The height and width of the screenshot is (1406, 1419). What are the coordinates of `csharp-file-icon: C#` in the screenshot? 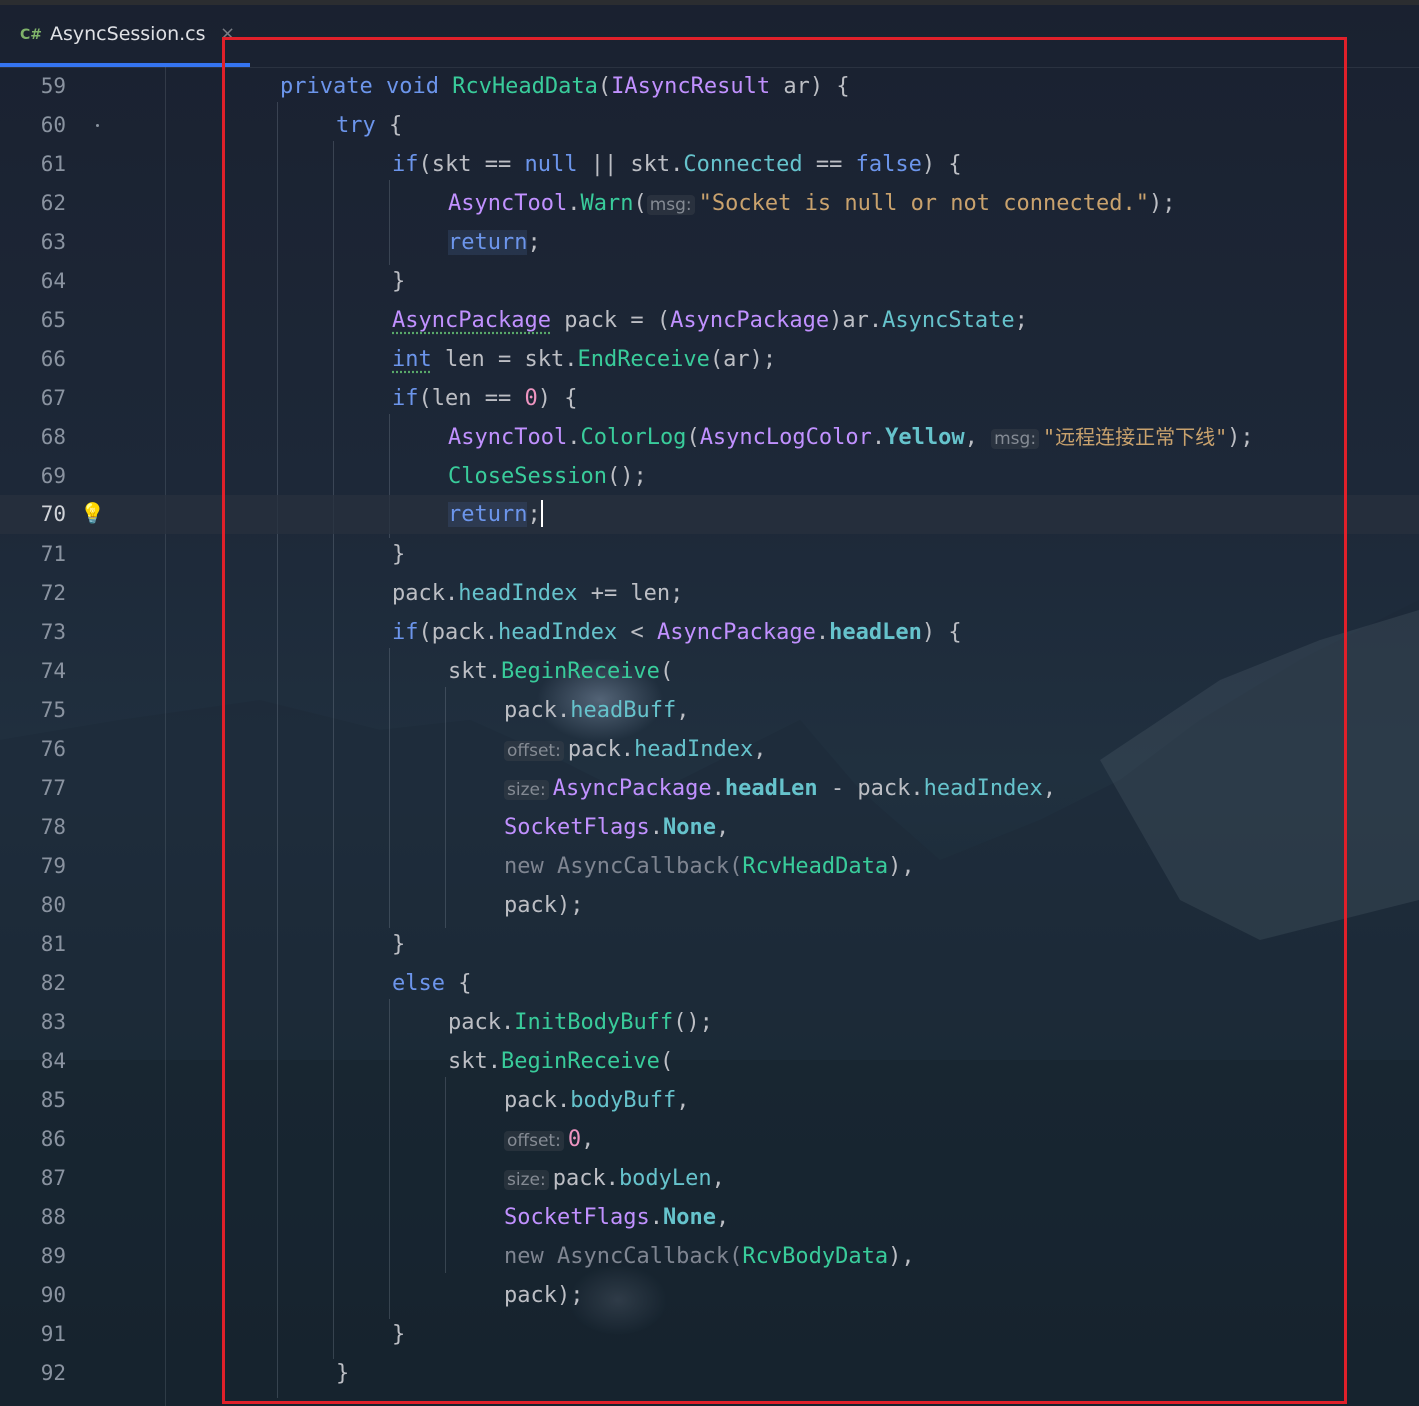 It's located at (31, 35).